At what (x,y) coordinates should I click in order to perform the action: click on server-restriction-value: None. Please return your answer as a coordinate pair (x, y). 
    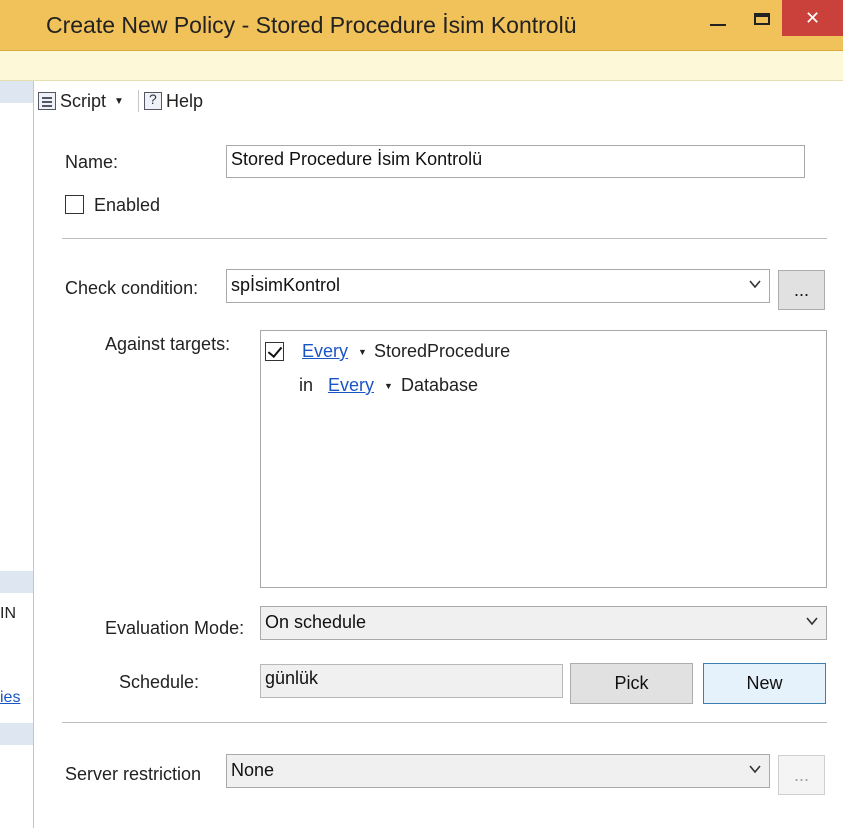
    Looking at the image, I should click on (253, 770).